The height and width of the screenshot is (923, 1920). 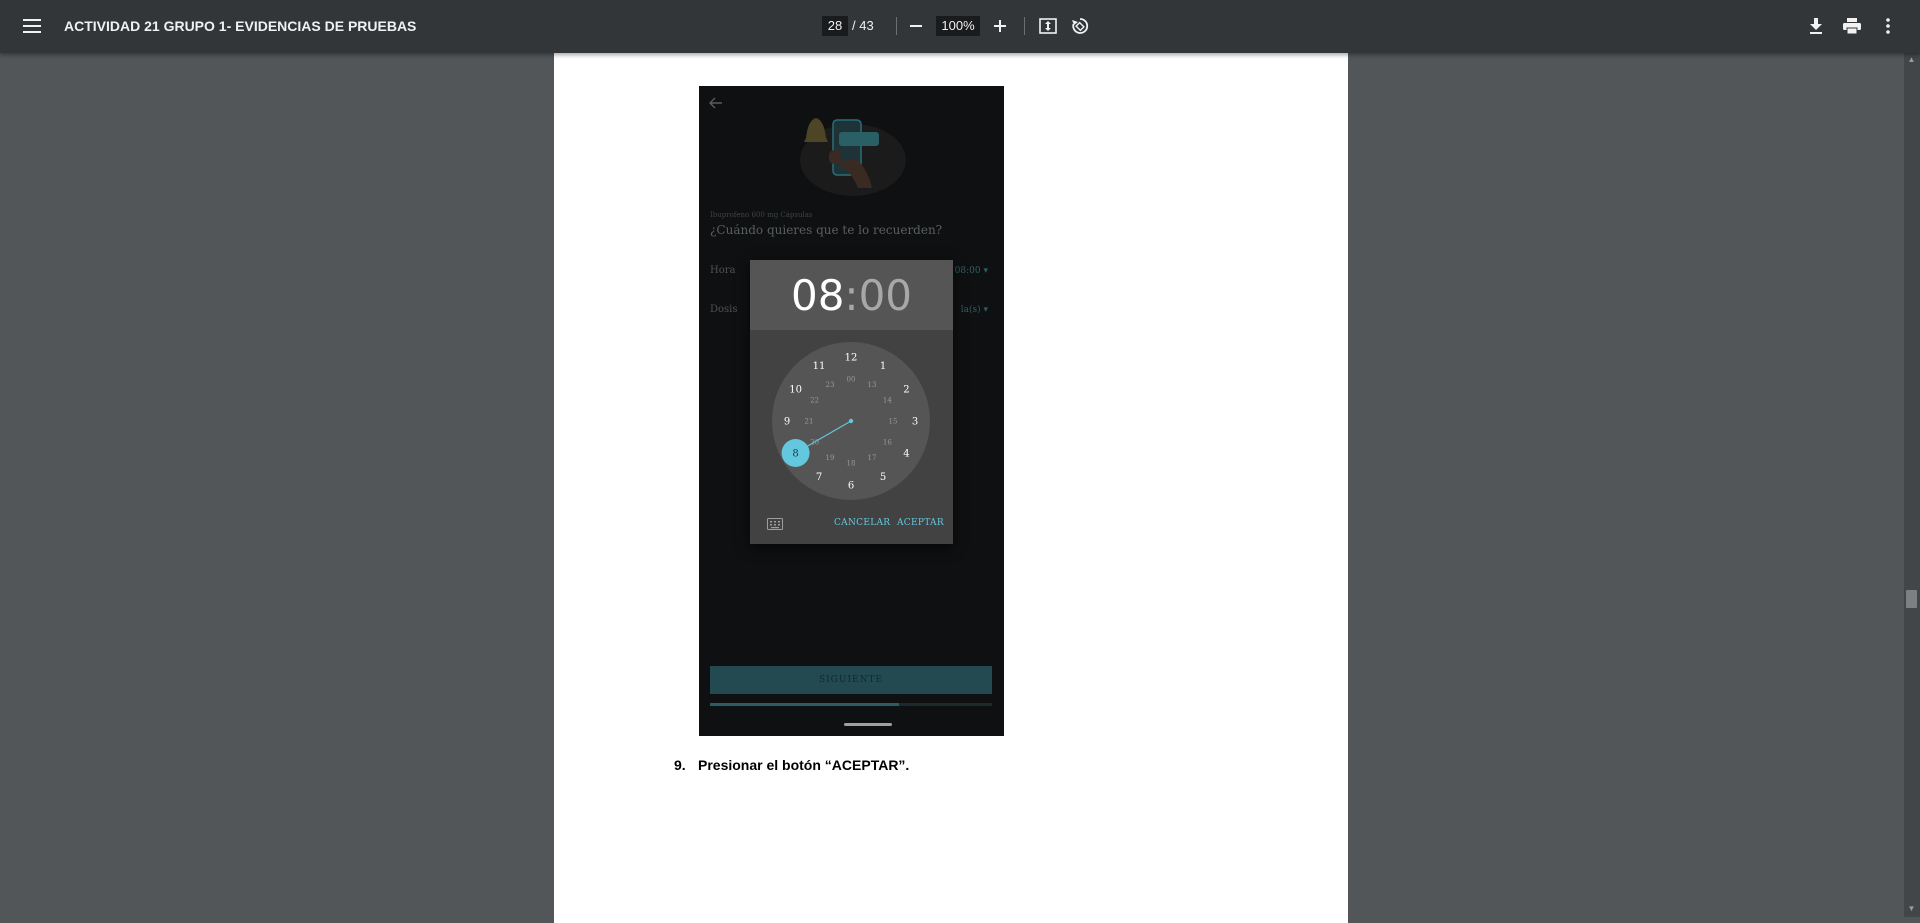 What do you see at coordinates (817, 295) in the screenshot?
I see `hours-display: 08` at bounding box center [817, 295].